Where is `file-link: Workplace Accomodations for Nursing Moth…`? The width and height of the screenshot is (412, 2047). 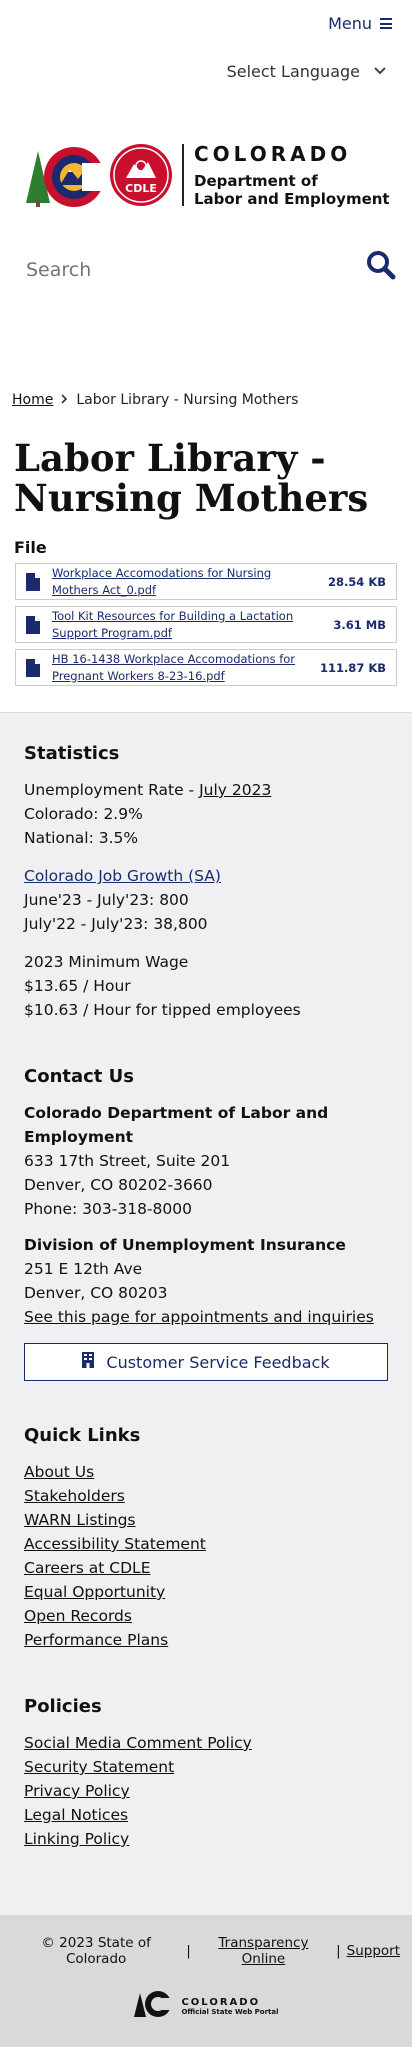 file-link: Workplace Accomodations for Nursing Moth… is located at coordinates (186, 582).